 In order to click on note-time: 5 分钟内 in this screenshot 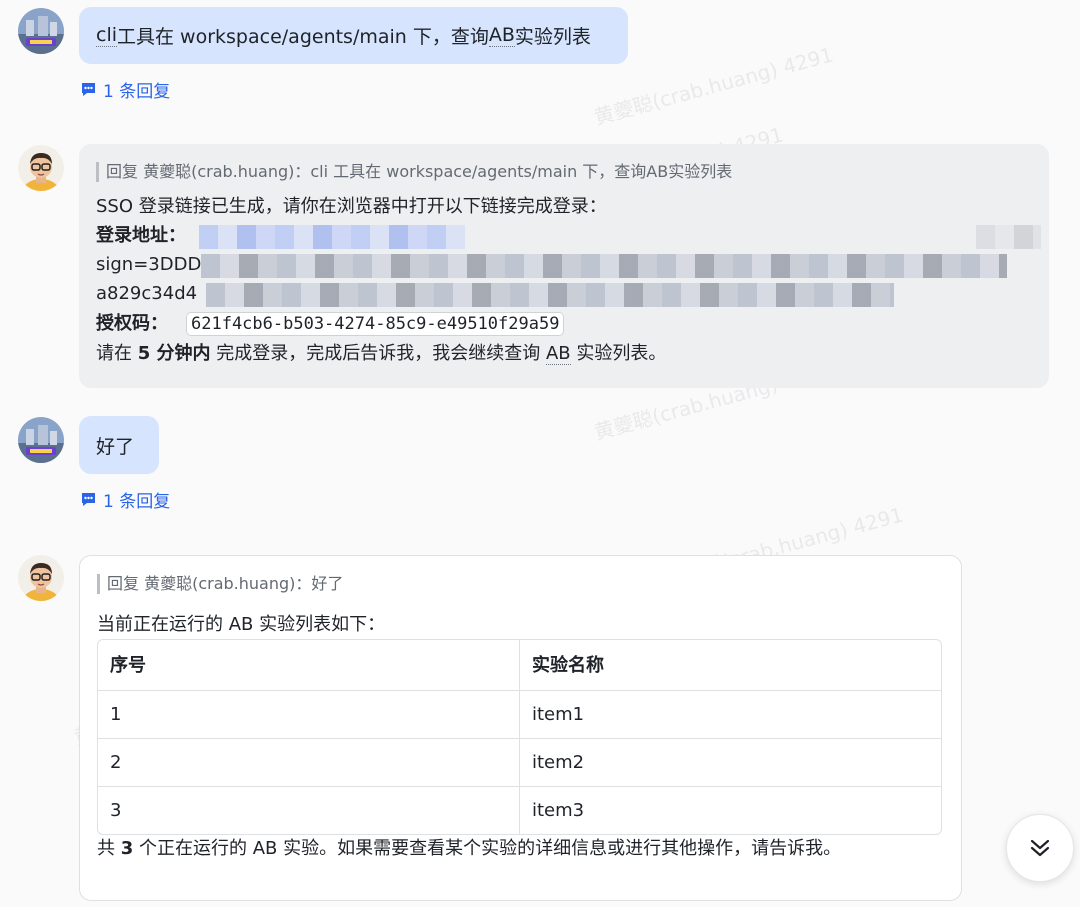, I will do `click(174, 353)`.